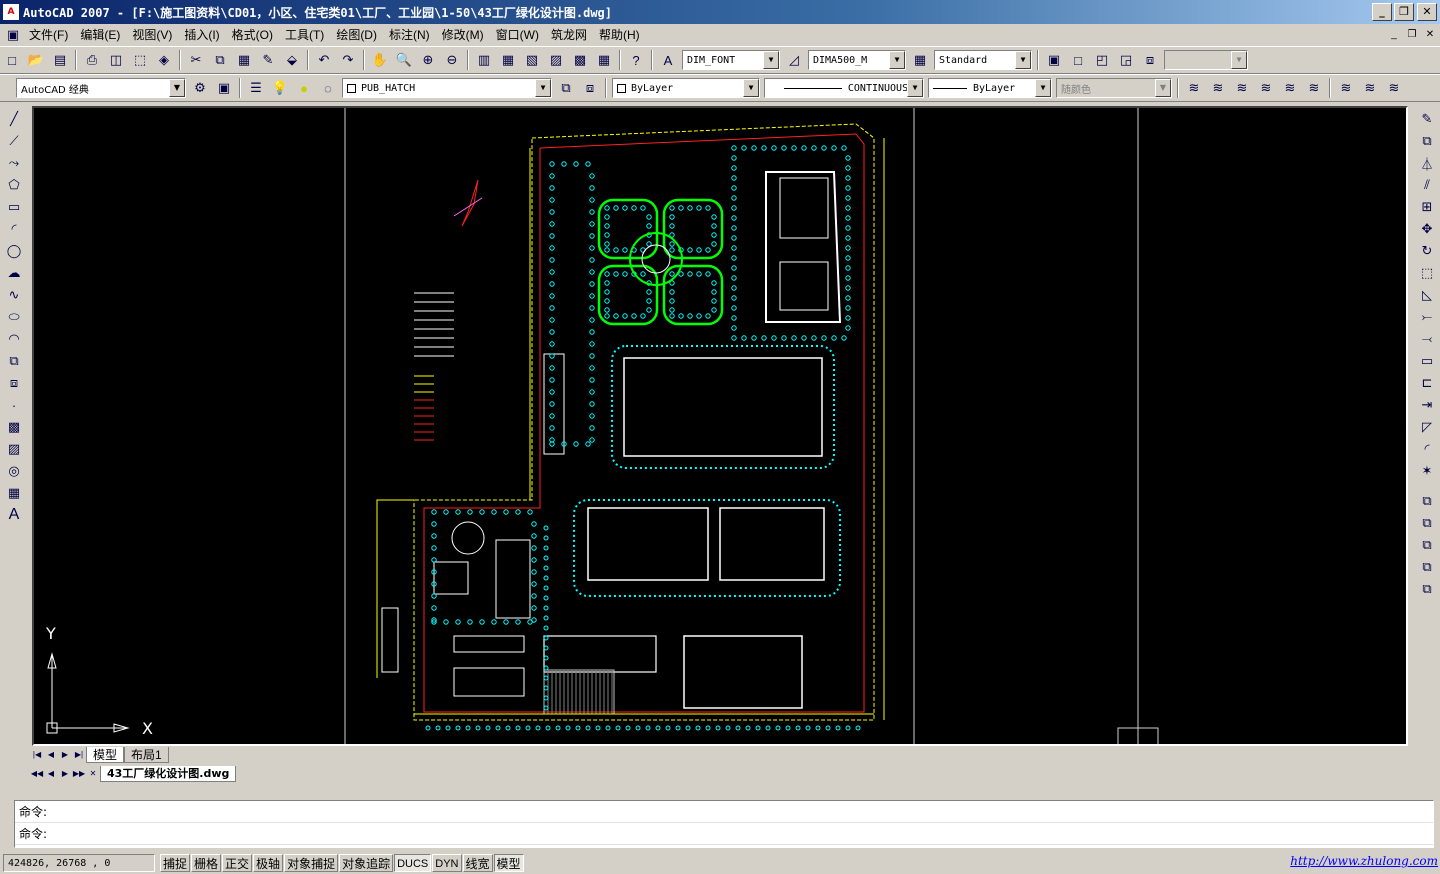 This screenshot has width=1440, height=874. What do you see at coordinates (1346, 88) in the screenshot?
I see `layer-tool-7-icon: ≋` at bounding box center [1346, 88].